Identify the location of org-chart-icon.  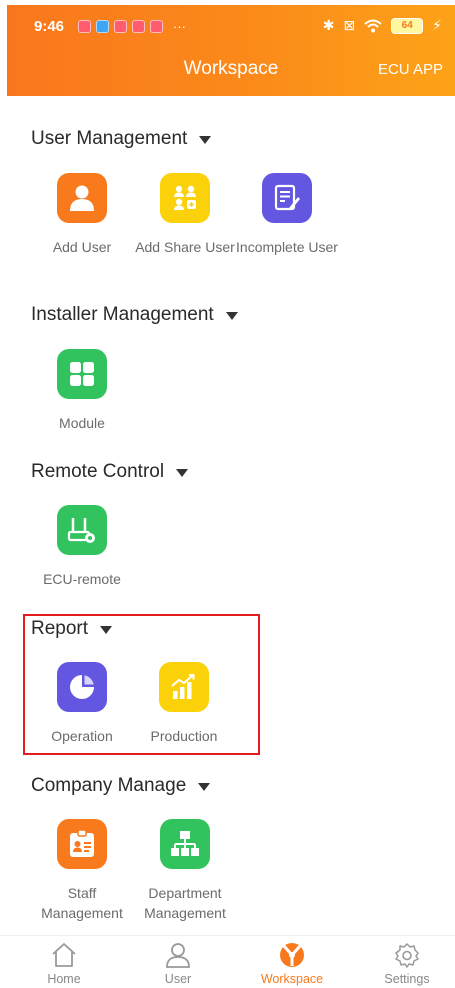
(185, 844).